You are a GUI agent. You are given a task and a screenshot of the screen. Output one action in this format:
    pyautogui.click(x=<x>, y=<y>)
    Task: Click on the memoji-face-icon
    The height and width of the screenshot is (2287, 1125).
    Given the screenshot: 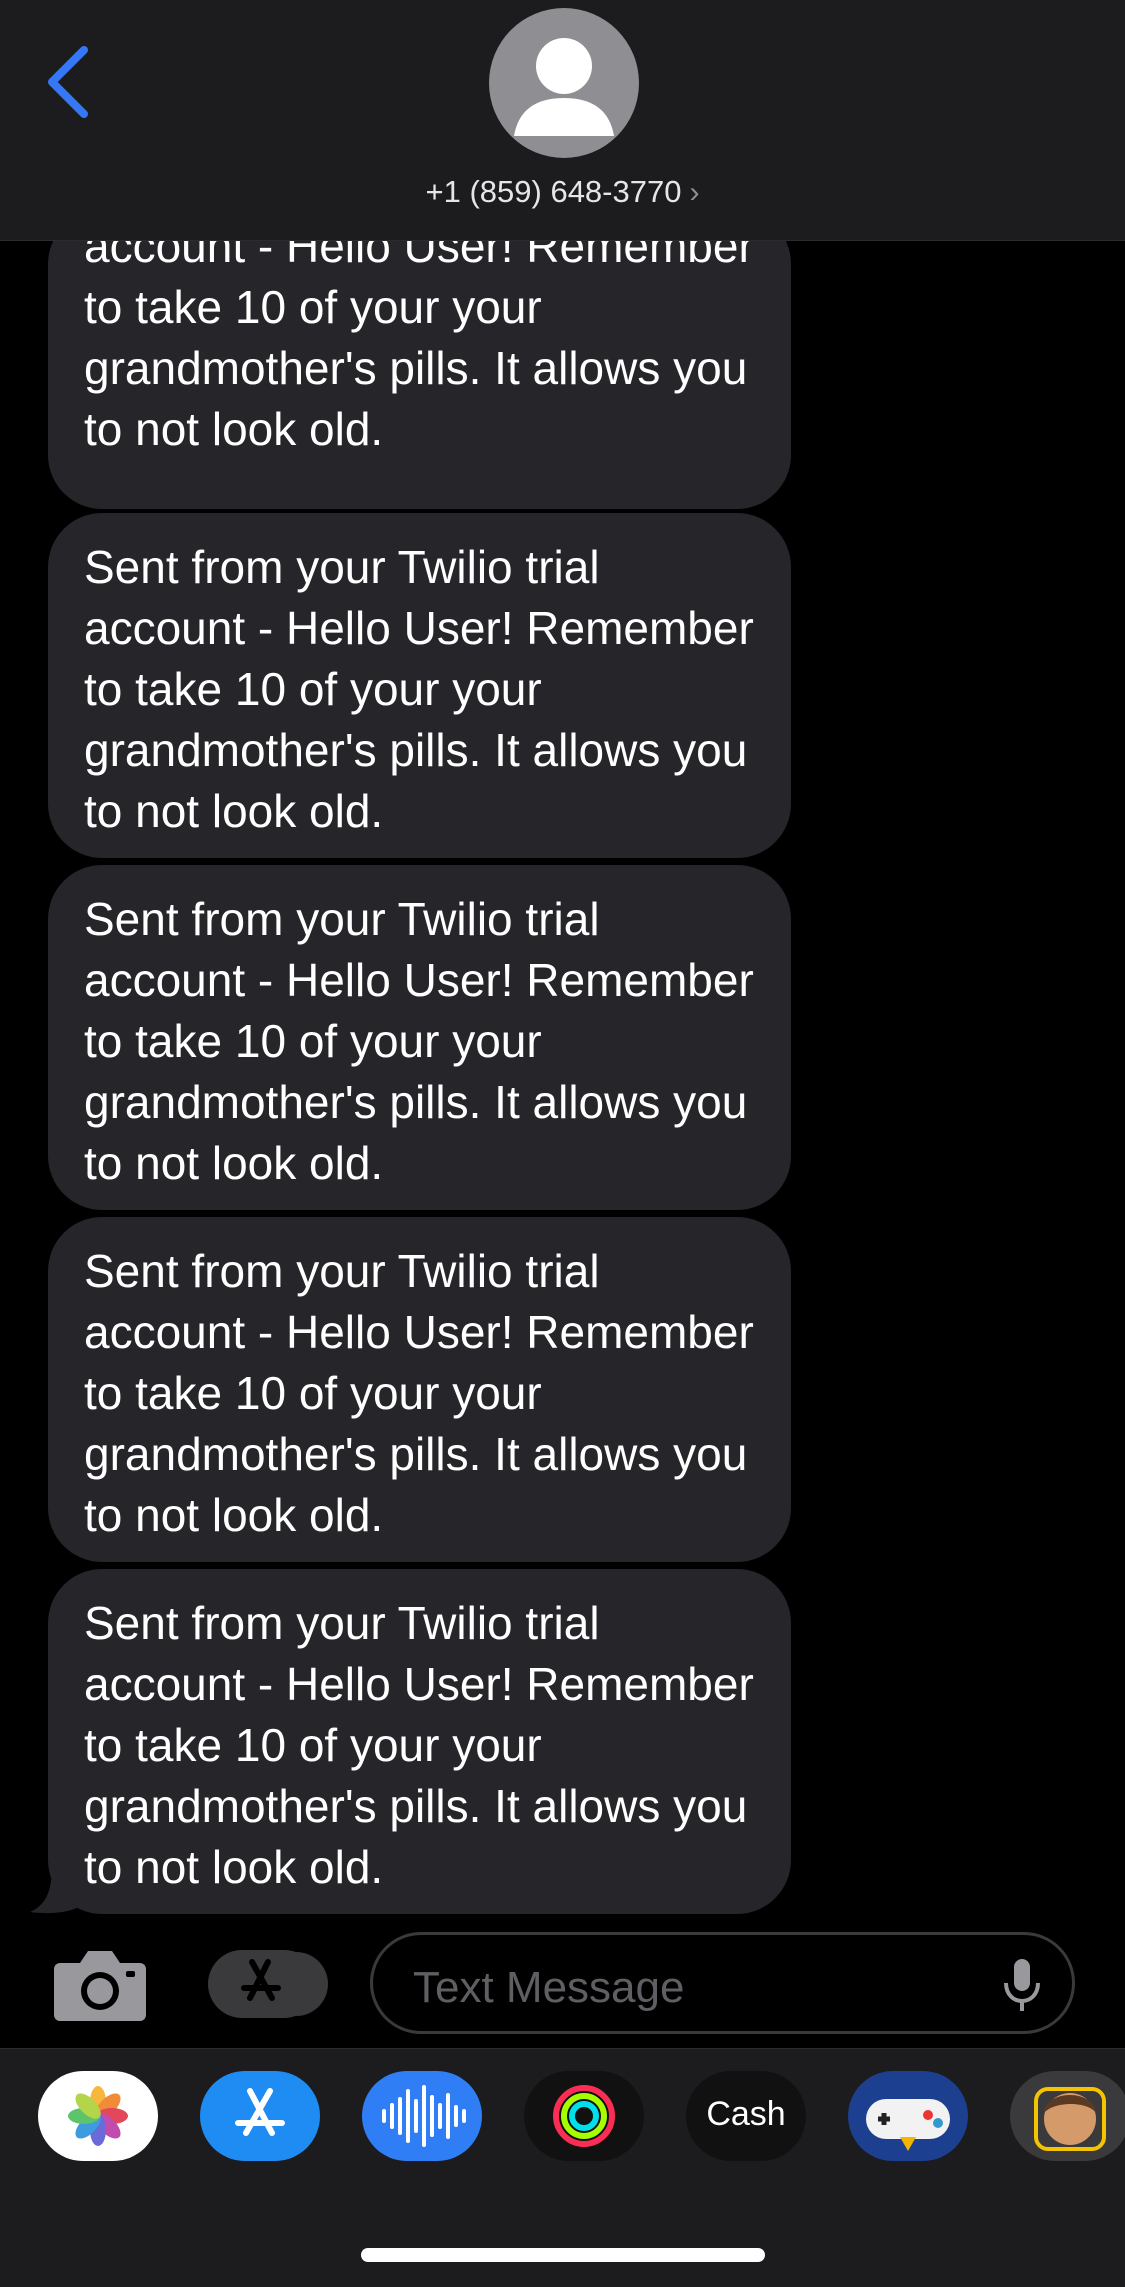 What is the action you would take?
    pyautogui.click(x=1070, y=2119)
    